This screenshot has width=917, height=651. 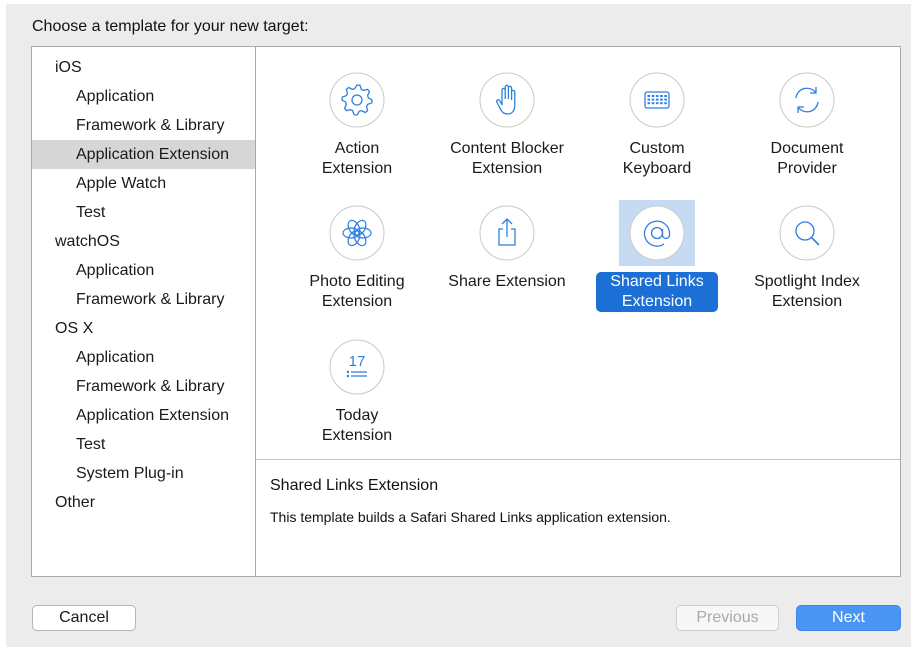 I want to click on next-button: Next, so click(x=848, y=618).